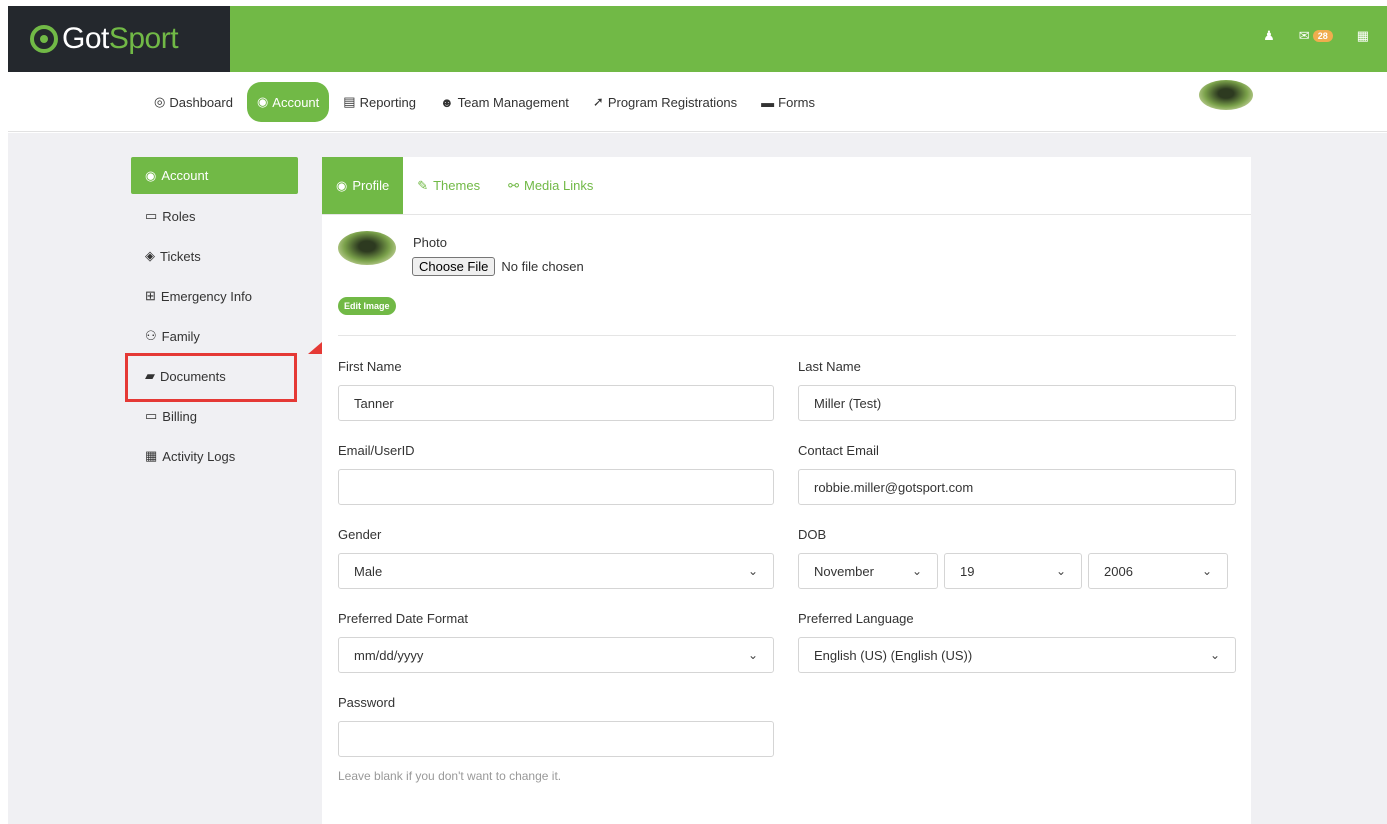 This screenshot has height=824, width=1387. I want to click on nav-reporting: ▤ Reporting, so click(379, 102).